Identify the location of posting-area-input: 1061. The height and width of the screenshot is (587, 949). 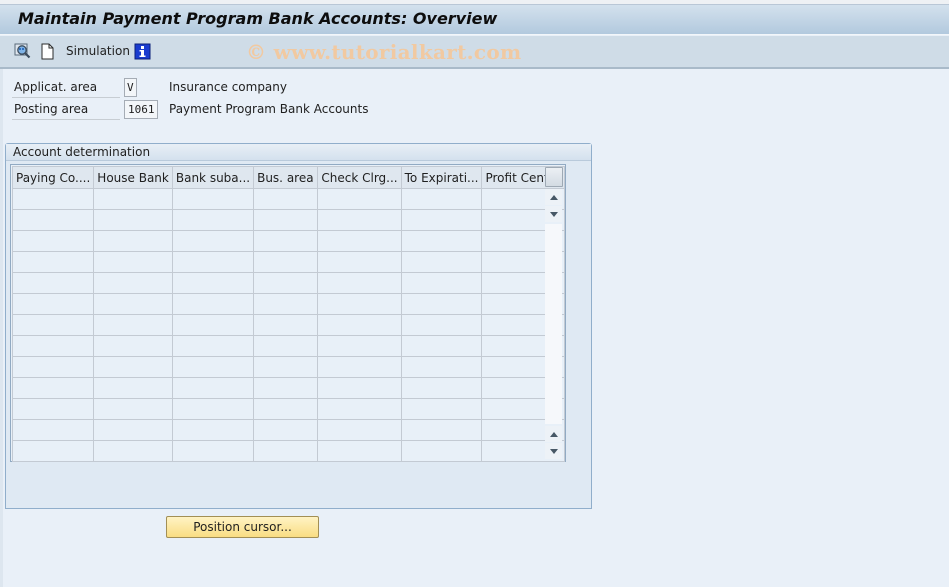
(141, 109).